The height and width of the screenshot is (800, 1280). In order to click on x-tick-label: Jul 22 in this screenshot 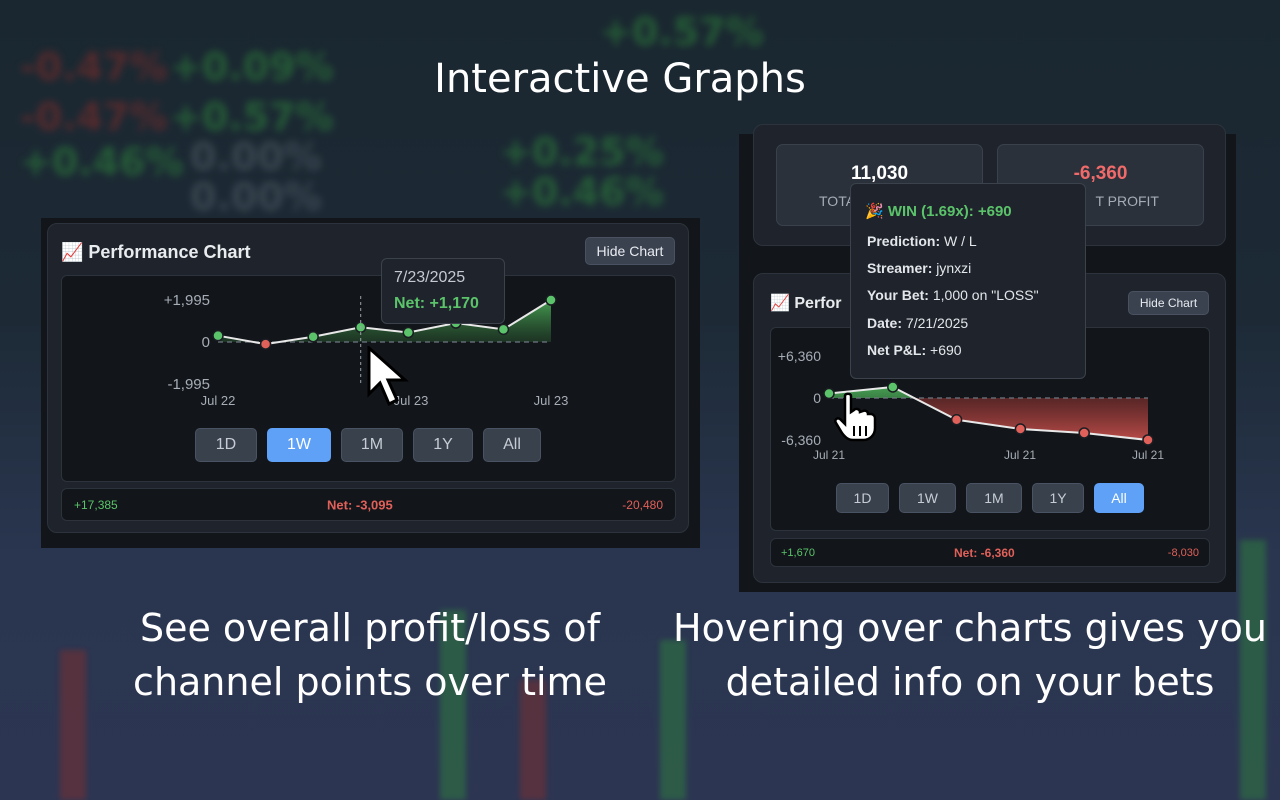, I will do `click(218, 400)`.